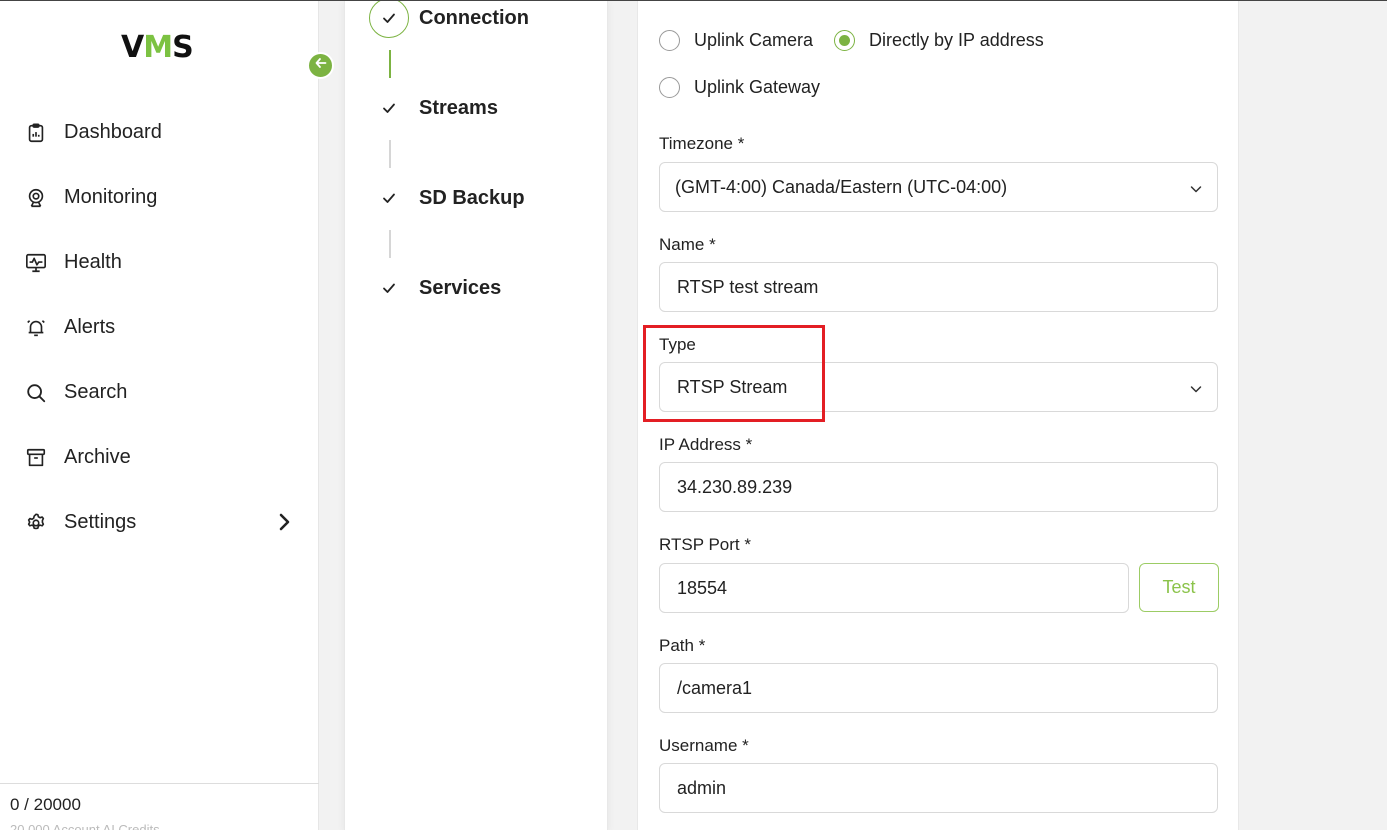 Image resolution: width=1387 pixels, height=830 pixels. What do you see at coordinates (36, 393) in the screenshot?
I see `search-icon` at bounding box center [36, 393].